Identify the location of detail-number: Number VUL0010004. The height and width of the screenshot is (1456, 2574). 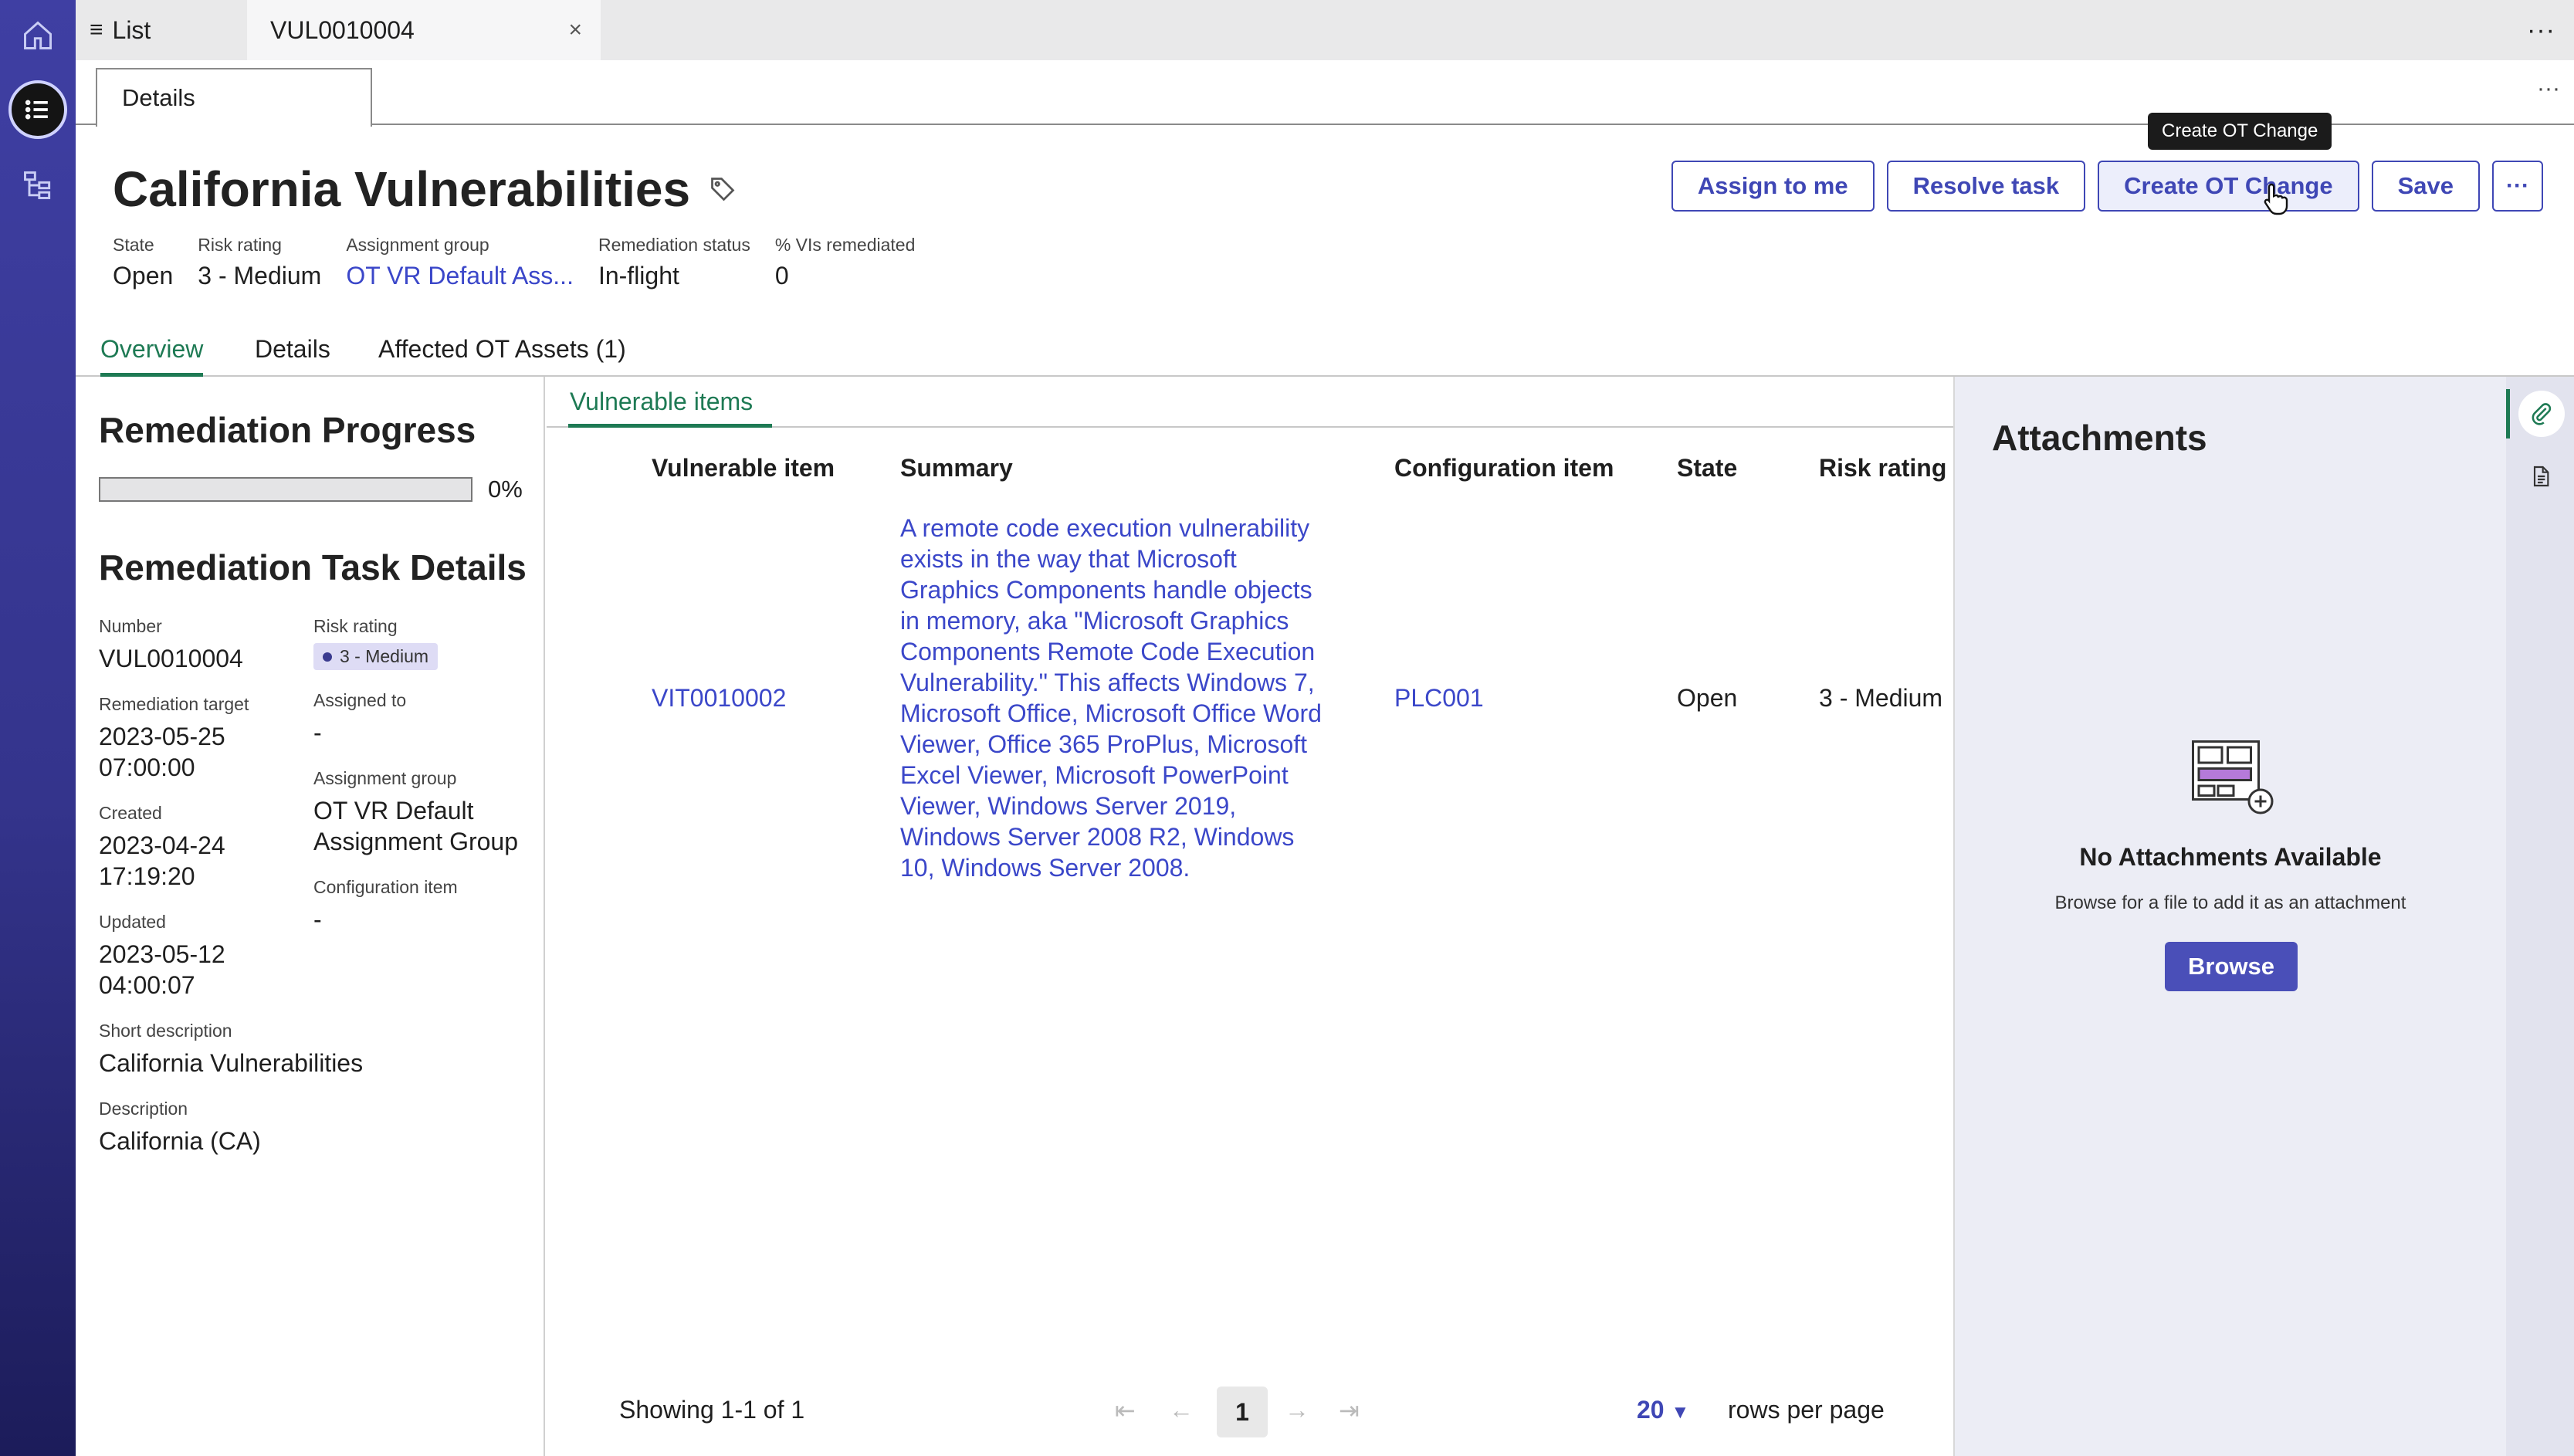
(206, 645).